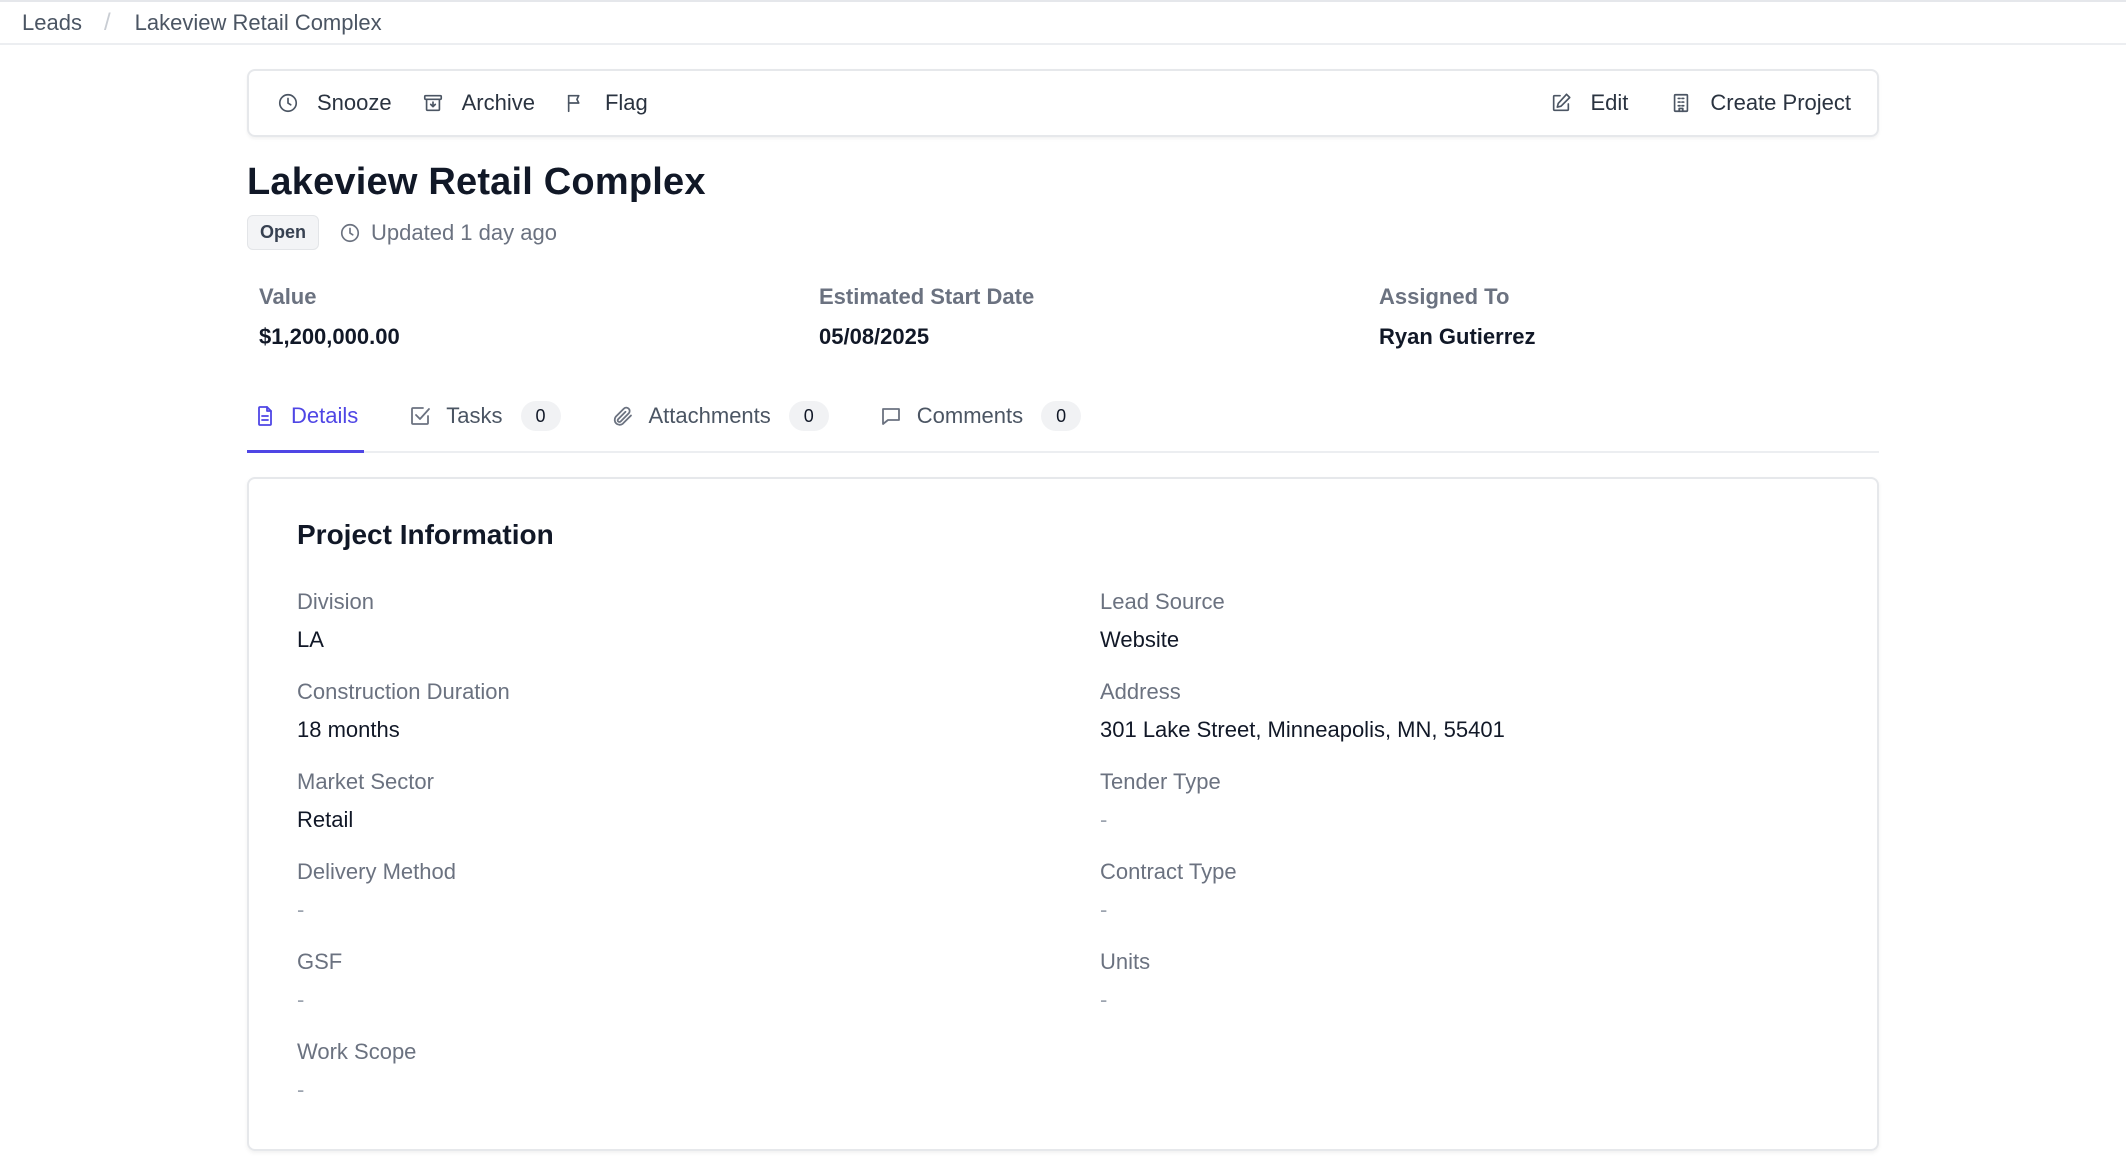 This screenshot has height=1174, width=2126. I want to click on archive-button: Archive, so click(478, 103).